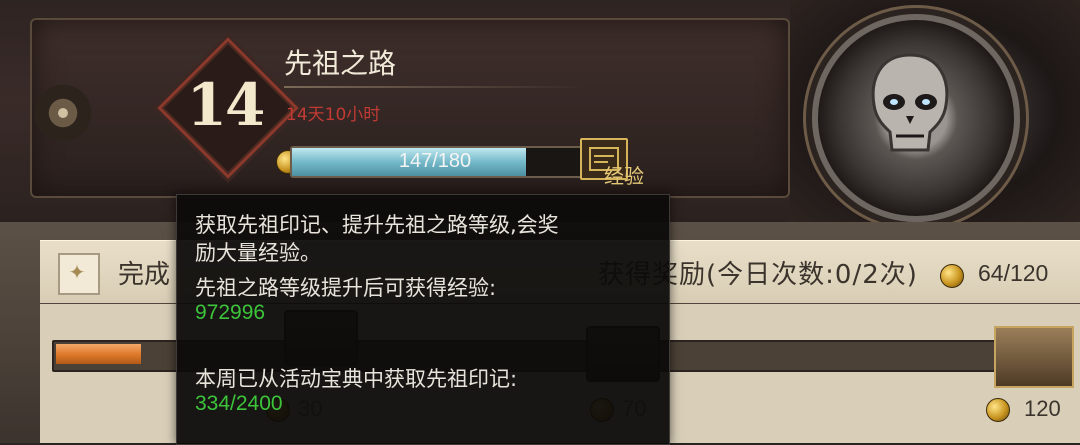  Describe the element at coordinates (340, 63) in the screenshot. I see `page-title: 先祖之路` at that location.